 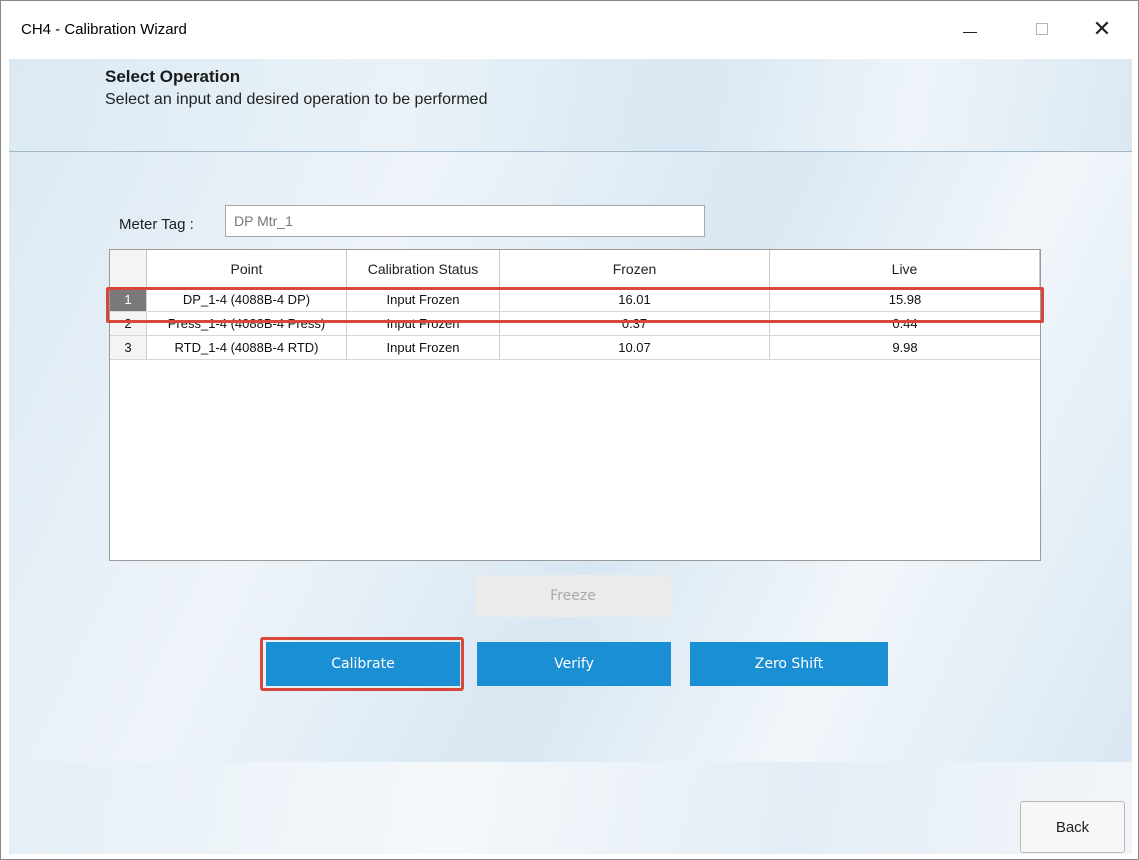 I want to click on verify-button: Verify, so click(x=574, y=664).